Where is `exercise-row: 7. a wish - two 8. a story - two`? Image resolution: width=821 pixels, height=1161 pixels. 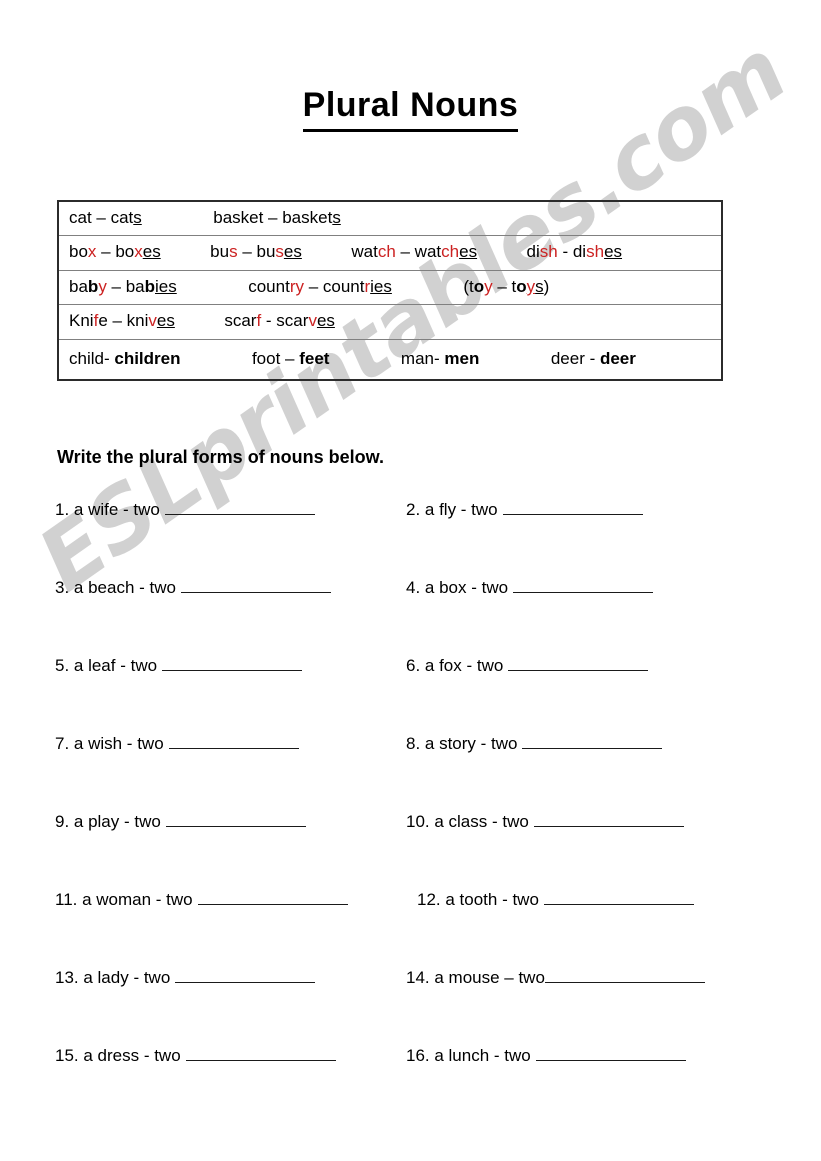
exercise-row: 7. a wish - two 8. a story - two is located at coordinates (410, 773).